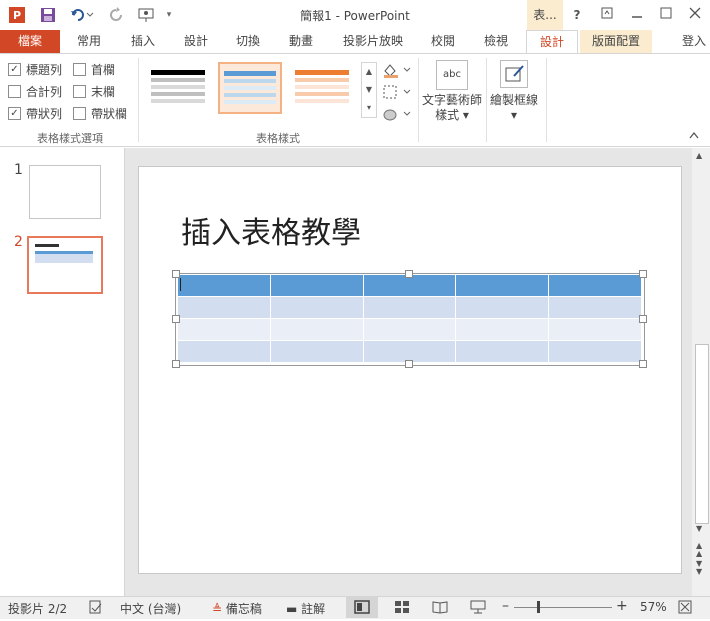  Describe the element at coordinates (695, 136) in the screenshot. I see `collapse-ribbon-icon` at that location.